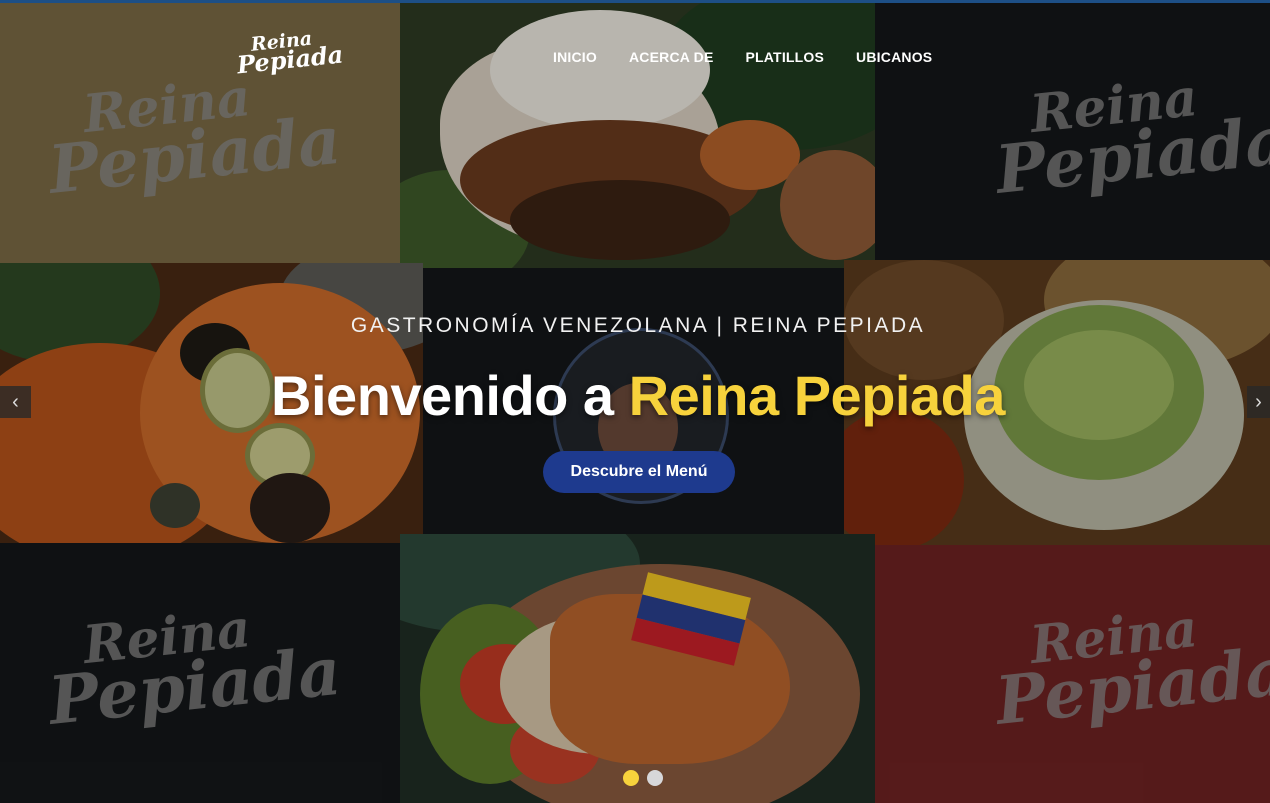  Describe the element at coordinates (637, 668) in the screenshot. I see `photo-patacon` at that location.